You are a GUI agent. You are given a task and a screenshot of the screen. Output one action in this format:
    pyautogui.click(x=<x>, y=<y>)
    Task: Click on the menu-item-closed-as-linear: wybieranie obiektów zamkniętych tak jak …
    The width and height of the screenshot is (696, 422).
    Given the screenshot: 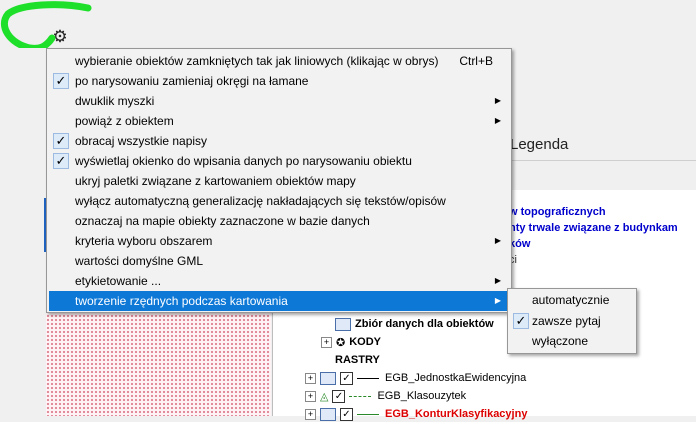 What is the action you would take?
    pyautogui.click(x=279, y=61)
    